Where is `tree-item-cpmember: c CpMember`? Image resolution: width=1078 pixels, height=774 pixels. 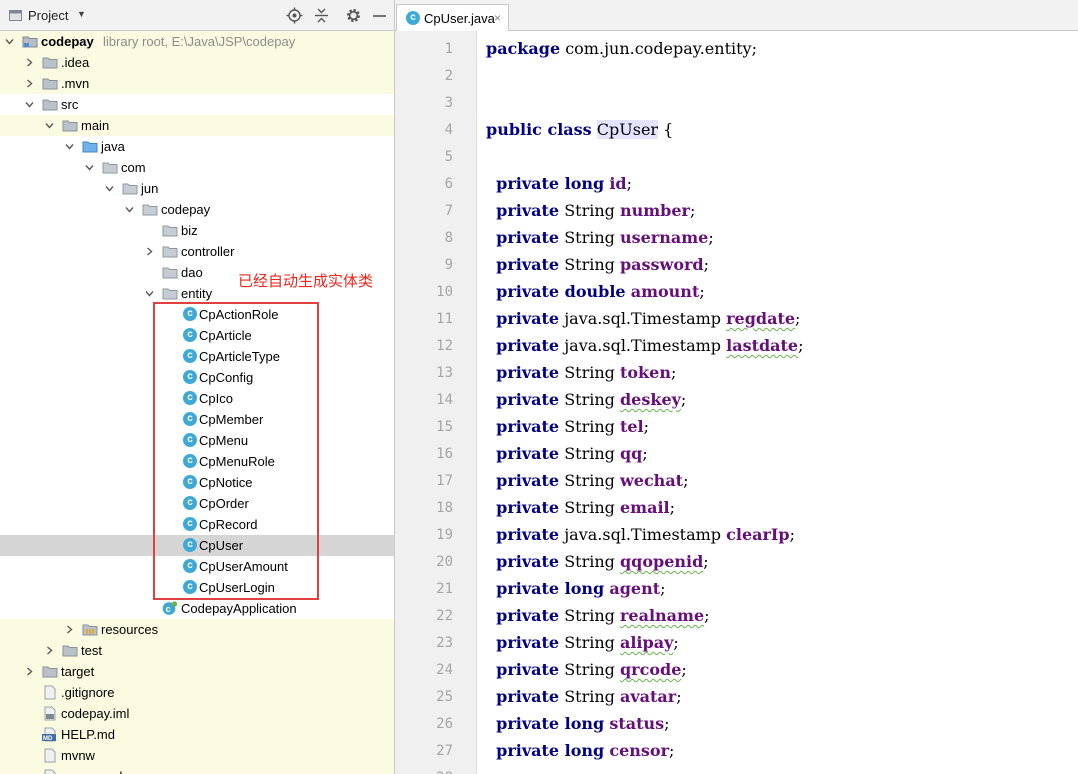
tree-item-cpmember: c CpMember is located at coordinates (197, 419).